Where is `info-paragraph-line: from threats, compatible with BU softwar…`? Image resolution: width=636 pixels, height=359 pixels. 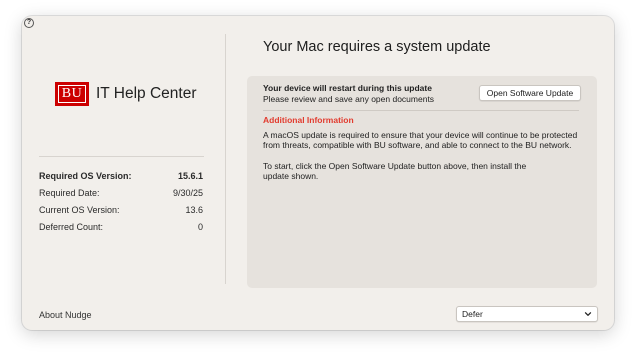
info-paragraph-line: from threats, compatible with BU softwar… is located at coordinates (417, 145).